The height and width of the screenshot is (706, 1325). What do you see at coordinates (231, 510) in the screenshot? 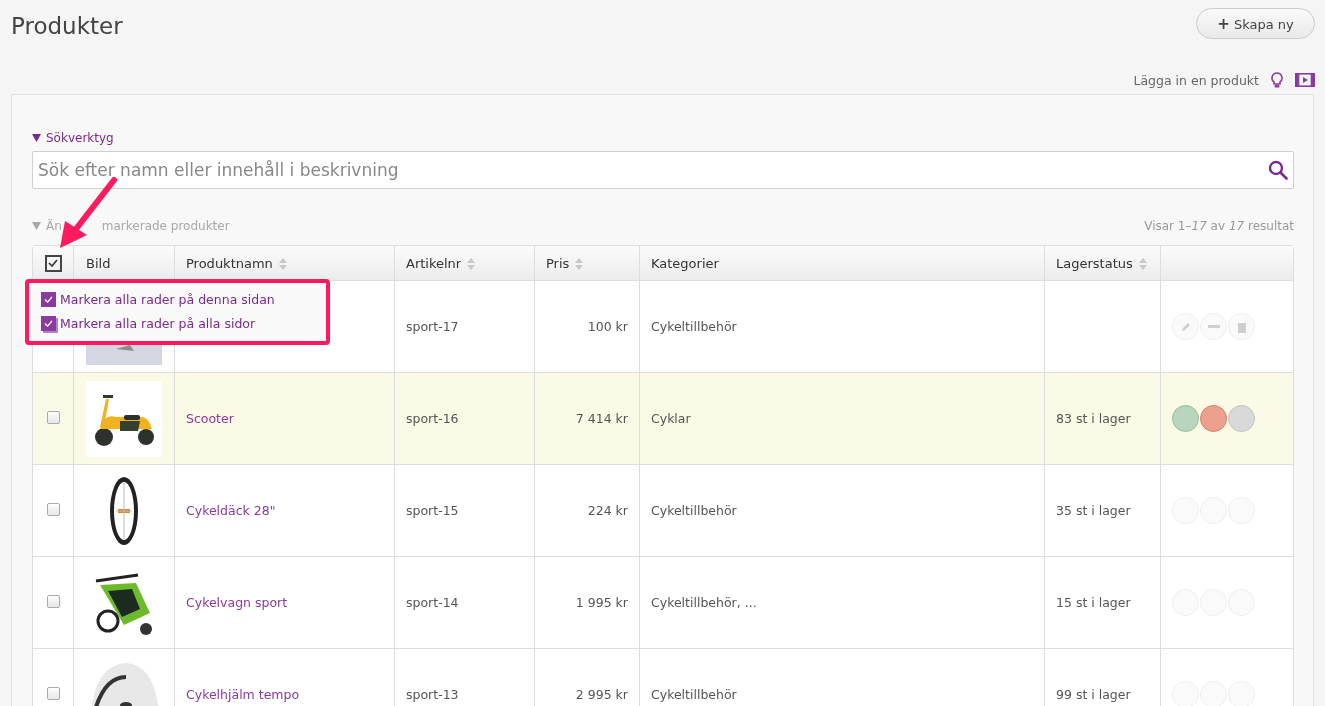
I see `product-name-link: Cykeldäck 28"` at bounding box center [231, 510].